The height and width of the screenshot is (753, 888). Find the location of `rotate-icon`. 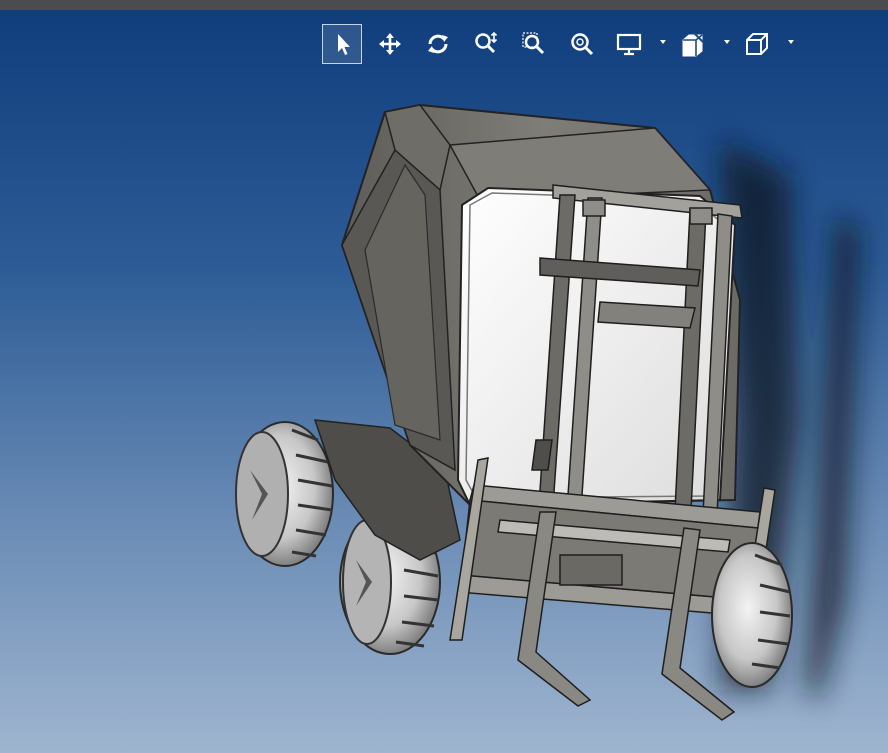

rotate-icon is located at coordinates (438, 44).